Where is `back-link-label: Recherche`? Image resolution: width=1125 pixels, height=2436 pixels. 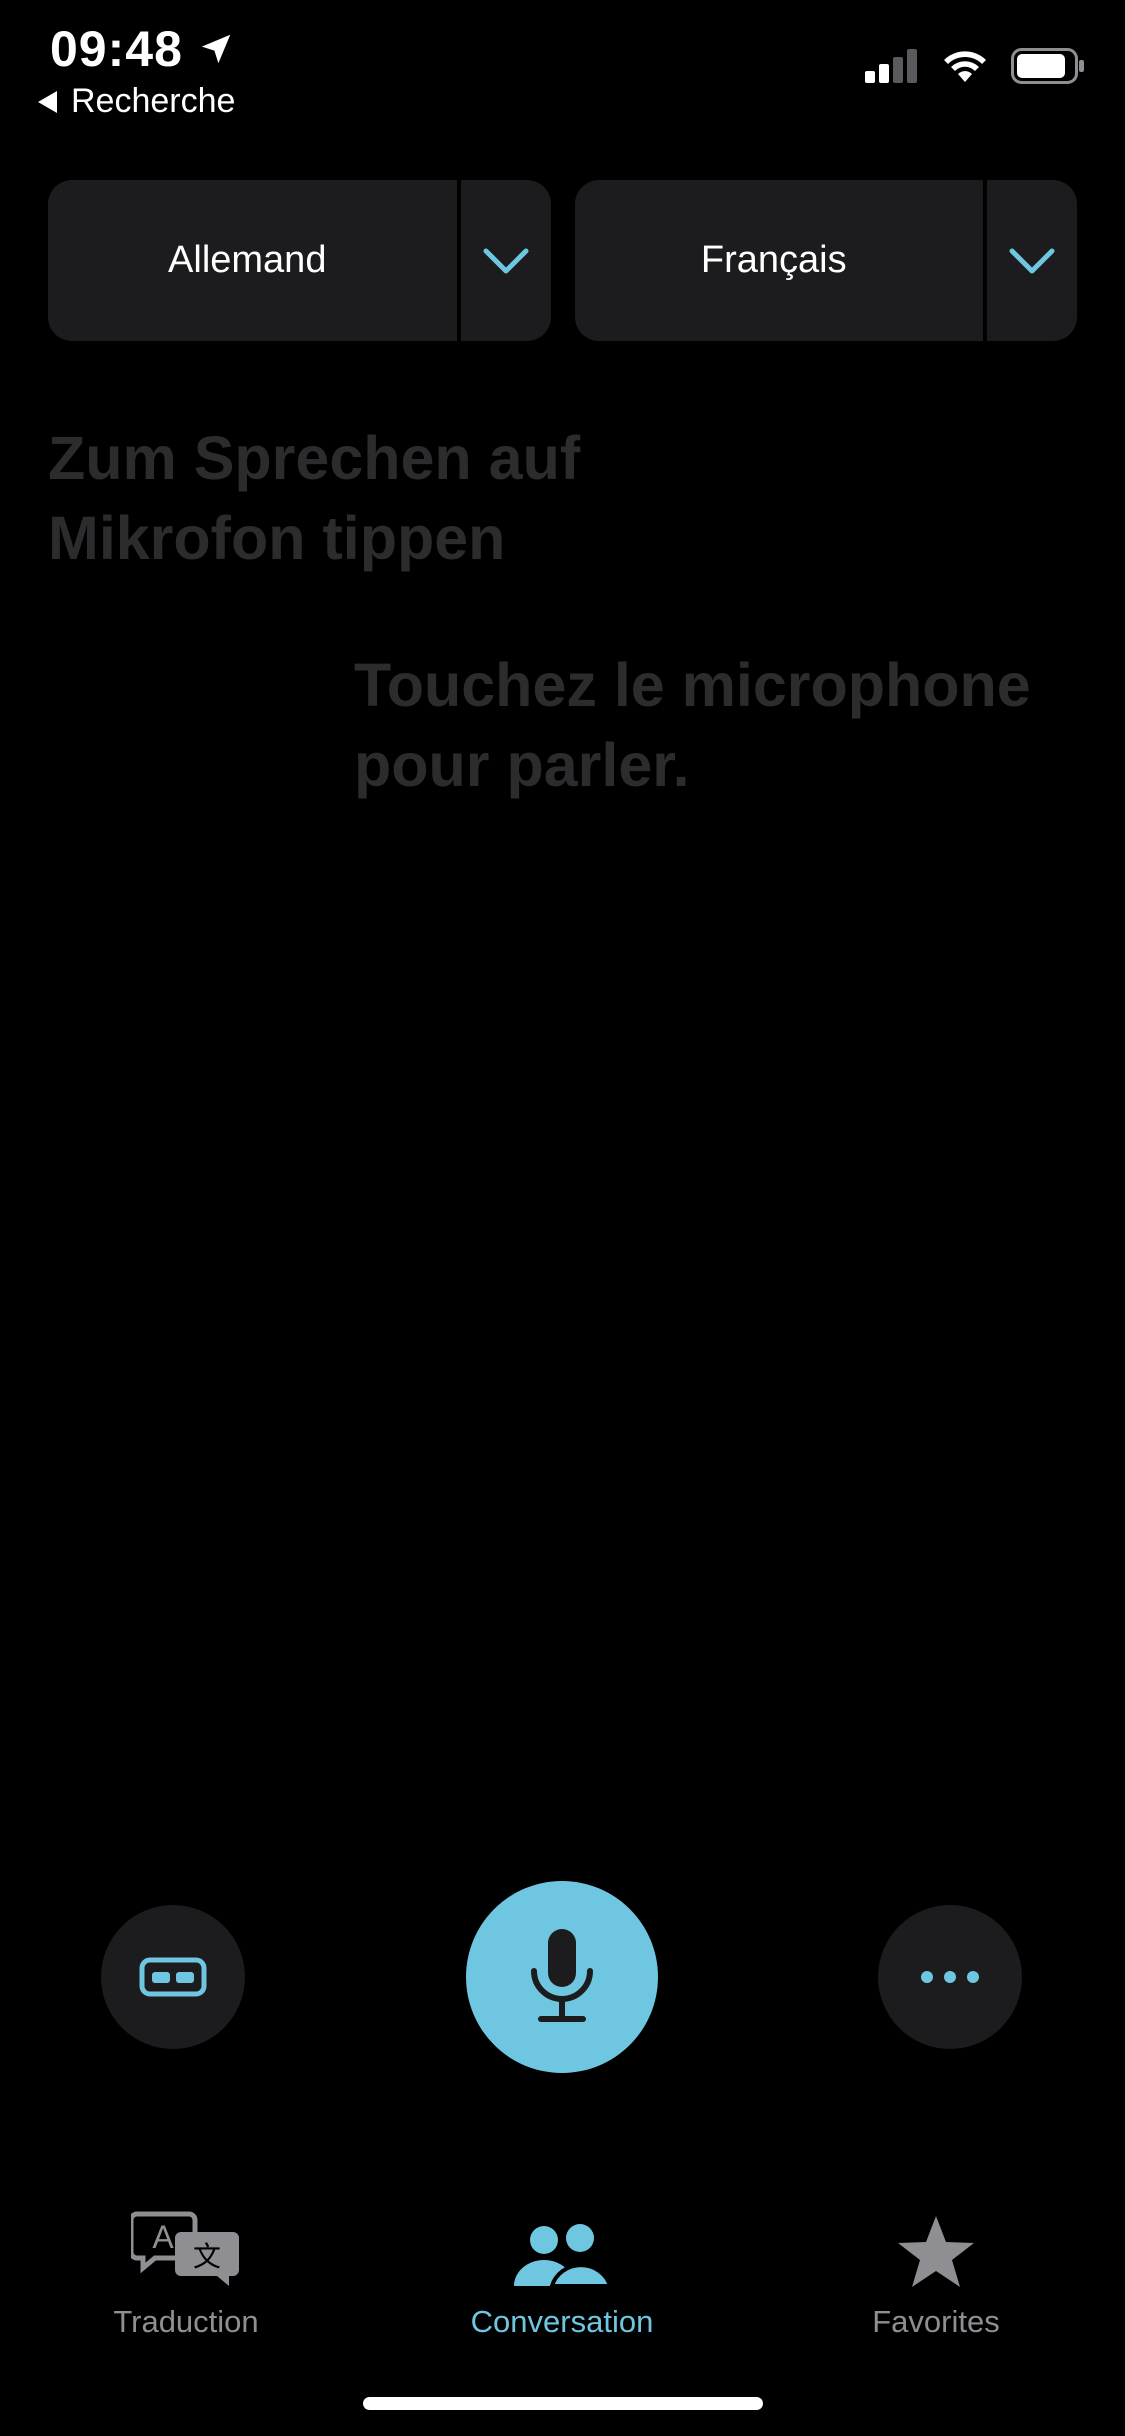
back-link-label: Recherche is located at coordinates (153, 101).